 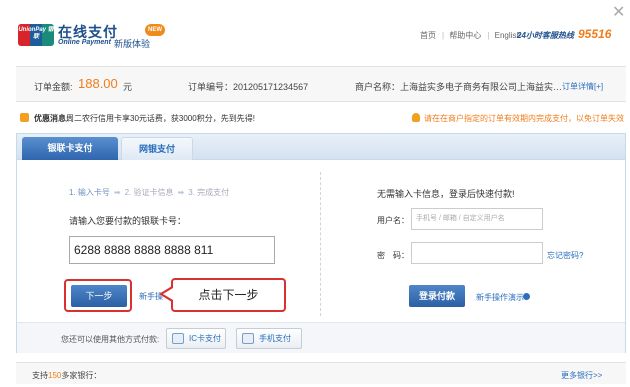 I want to click on step-1: 1. 输入卡号, so click(x=89, y=192).